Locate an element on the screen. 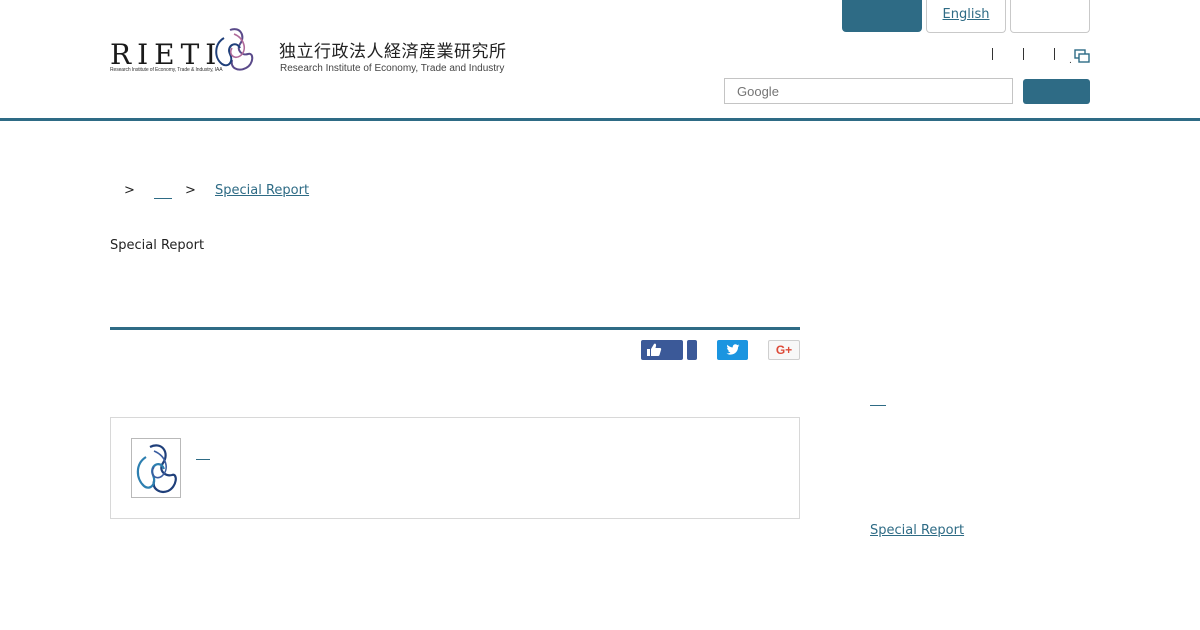 The height and width of the screenshot is (630, 1200). thumbs-up-icon is located at coordinates (654, 349).